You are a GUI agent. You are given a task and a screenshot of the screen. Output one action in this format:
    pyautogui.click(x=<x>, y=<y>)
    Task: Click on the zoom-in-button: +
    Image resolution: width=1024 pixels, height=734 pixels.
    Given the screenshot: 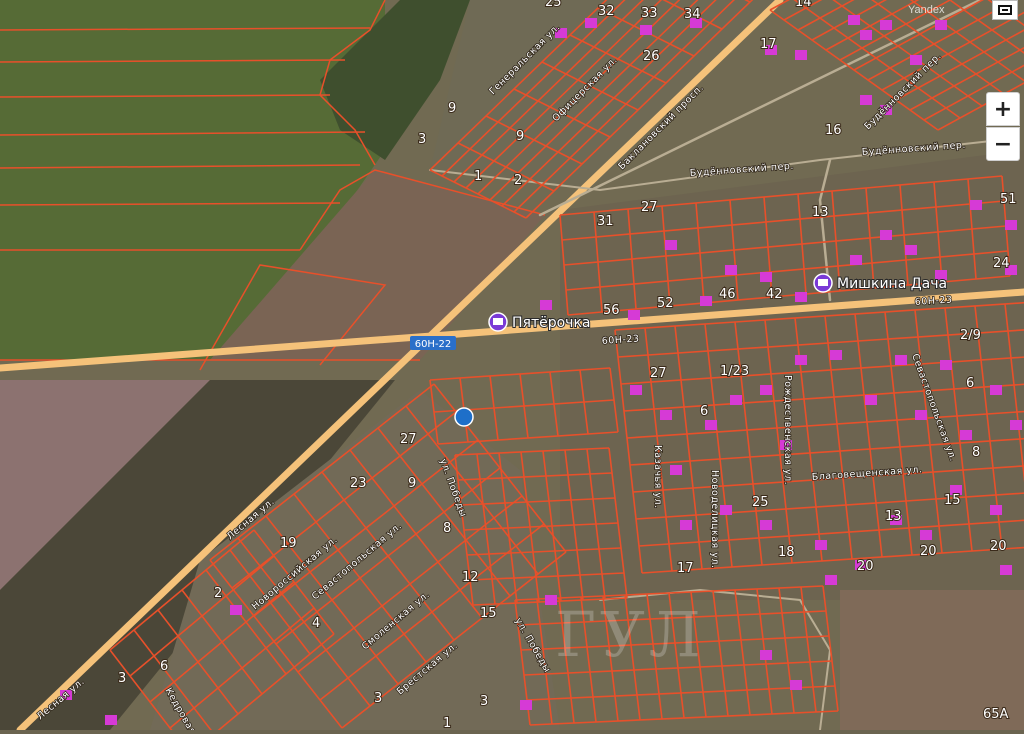 What is the action you would take?
    pyautogui.click(x=1003, y=109)
    